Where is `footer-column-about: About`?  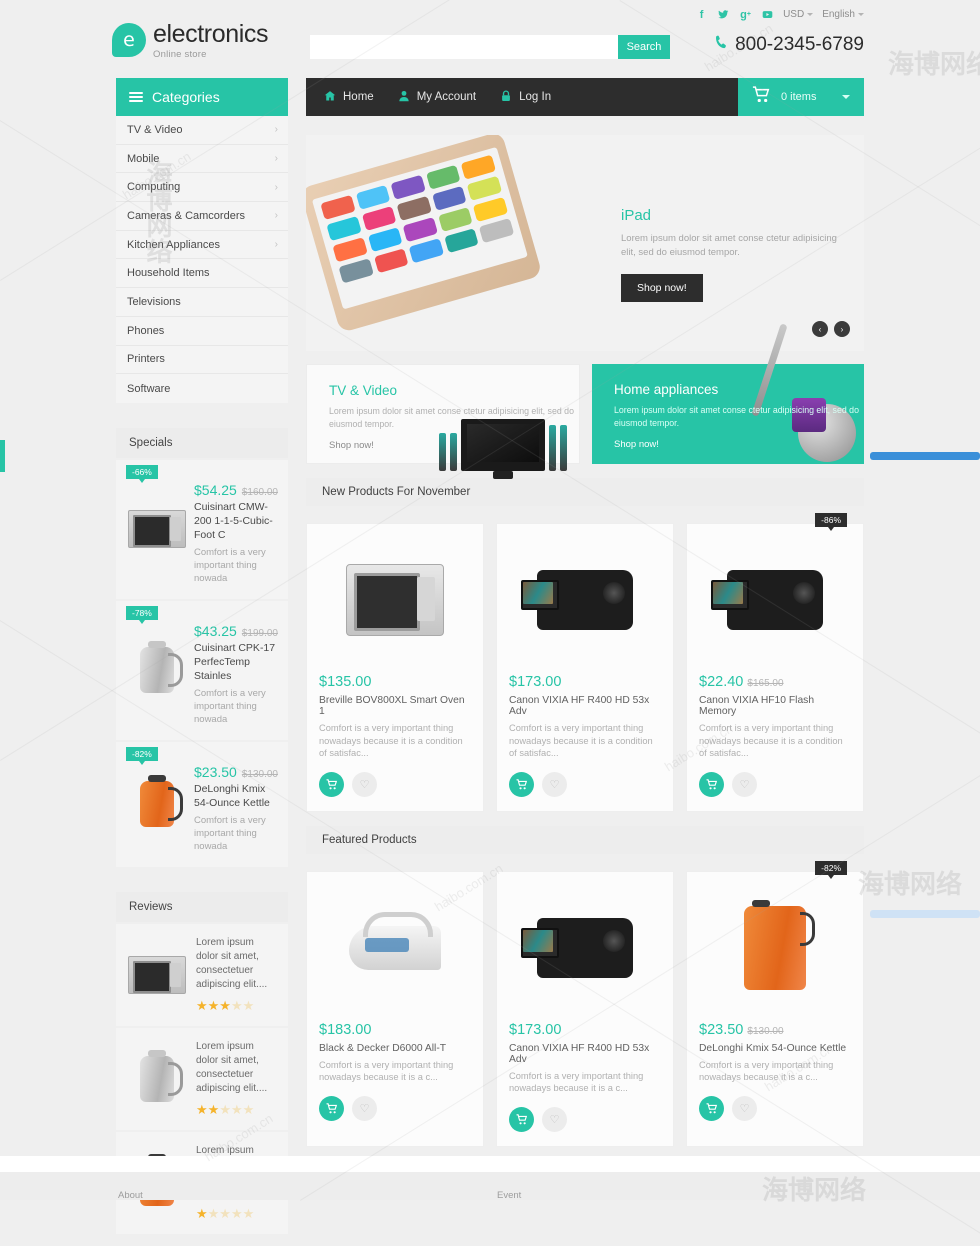 footer-column-about: About is located at coordinates (130, 1195).